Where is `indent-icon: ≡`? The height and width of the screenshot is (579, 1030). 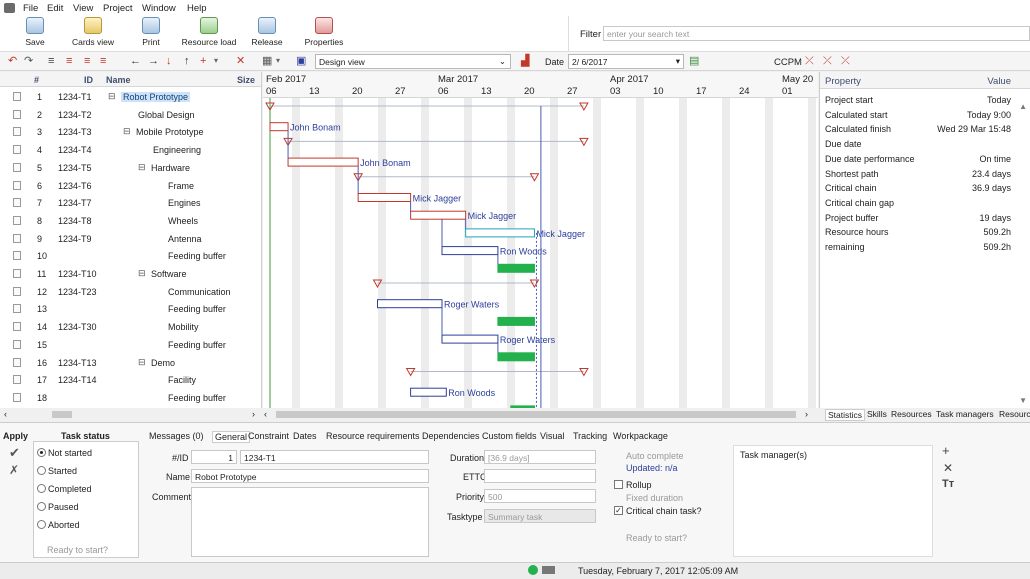 indent-icon: ≡ is located at coordinates (51, 61).